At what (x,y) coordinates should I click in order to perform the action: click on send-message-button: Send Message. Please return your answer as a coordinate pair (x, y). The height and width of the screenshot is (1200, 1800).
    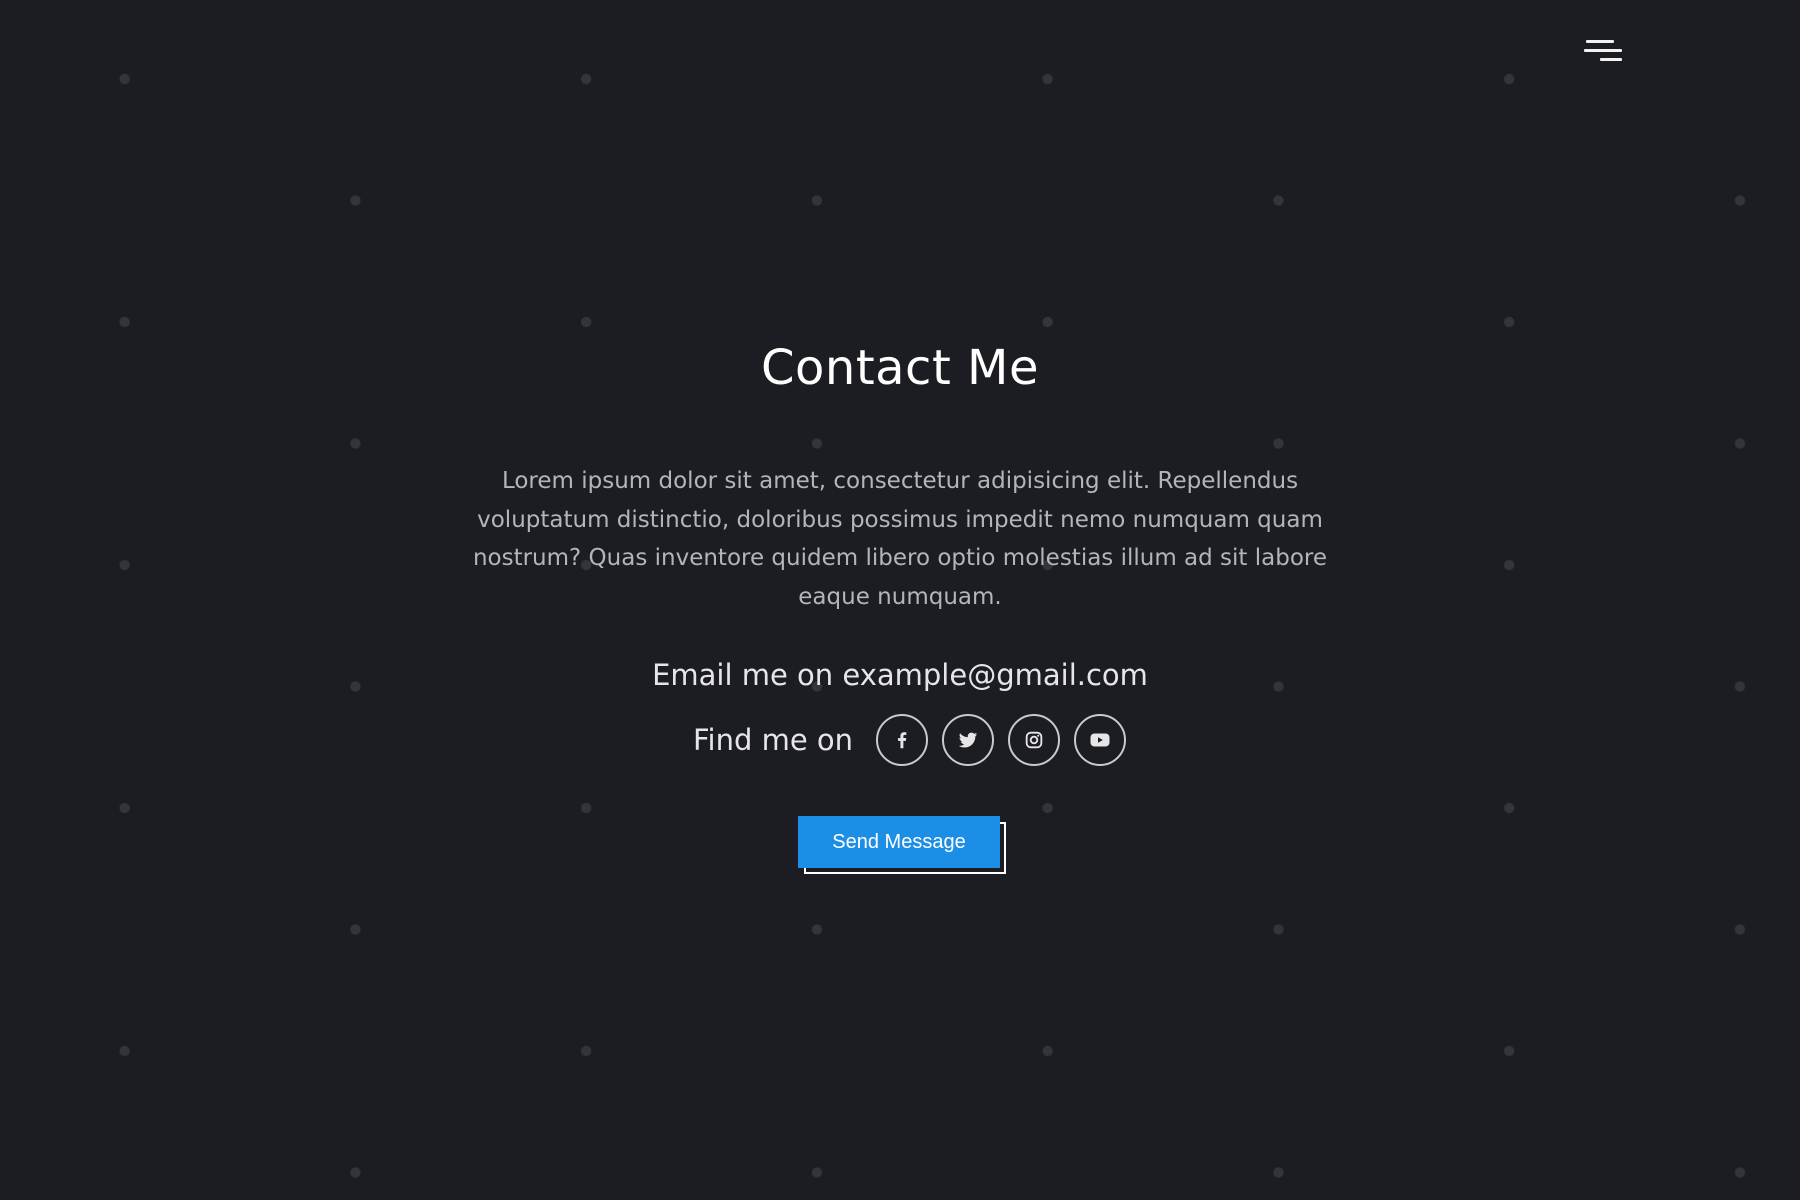
    Looking at the image, I should click on (899, 842).